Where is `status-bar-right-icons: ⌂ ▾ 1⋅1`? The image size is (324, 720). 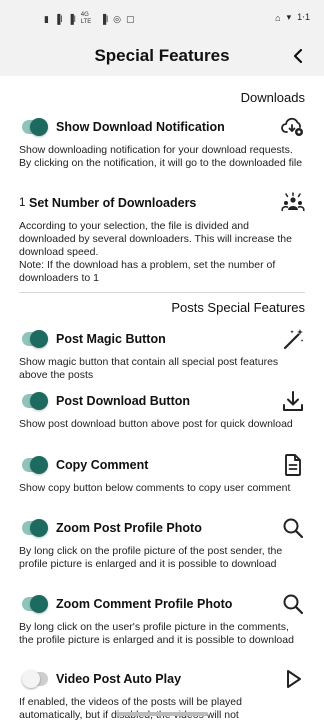 status-bar-right-icons: ⌂ ▾ 1⋅1 is located at coordinates (292, 17).